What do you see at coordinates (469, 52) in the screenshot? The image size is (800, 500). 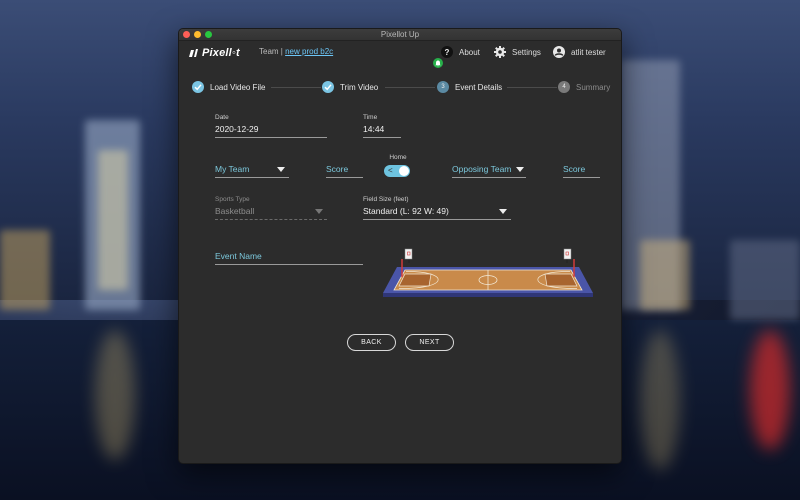 I see `about-label: About` at bounding box center [469, 52].